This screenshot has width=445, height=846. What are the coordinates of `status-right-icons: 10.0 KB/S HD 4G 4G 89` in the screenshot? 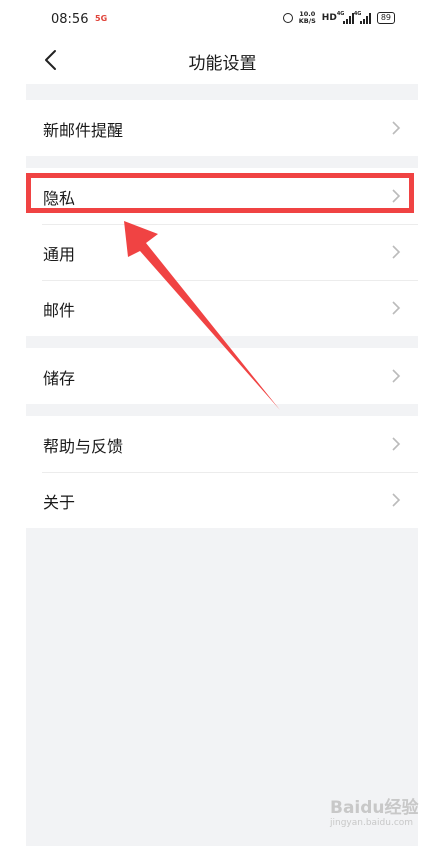 It's located at (338, 18).